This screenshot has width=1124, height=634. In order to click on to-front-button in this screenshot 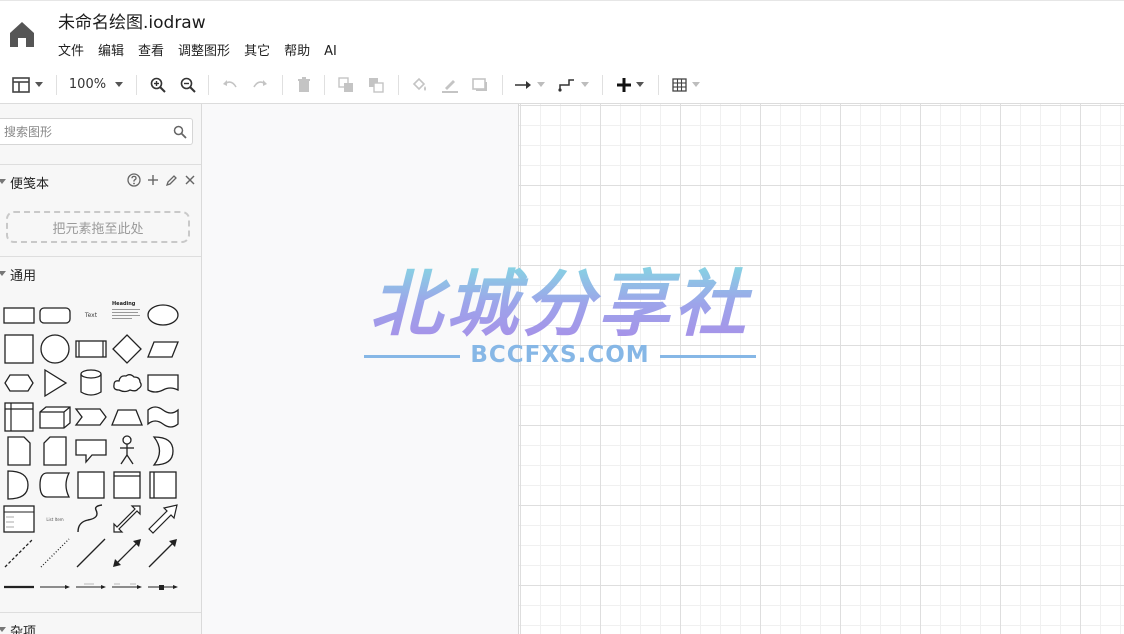, I will do `click(346, 84)`.